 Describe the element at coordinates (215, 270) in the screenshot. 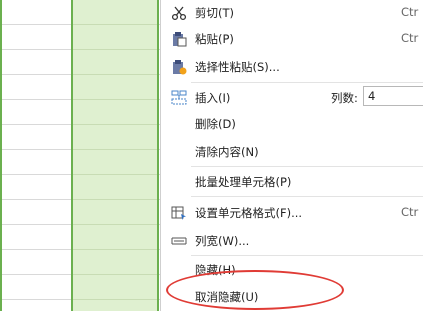

I see `menu-item-label: 隐藏(H)` at that location.